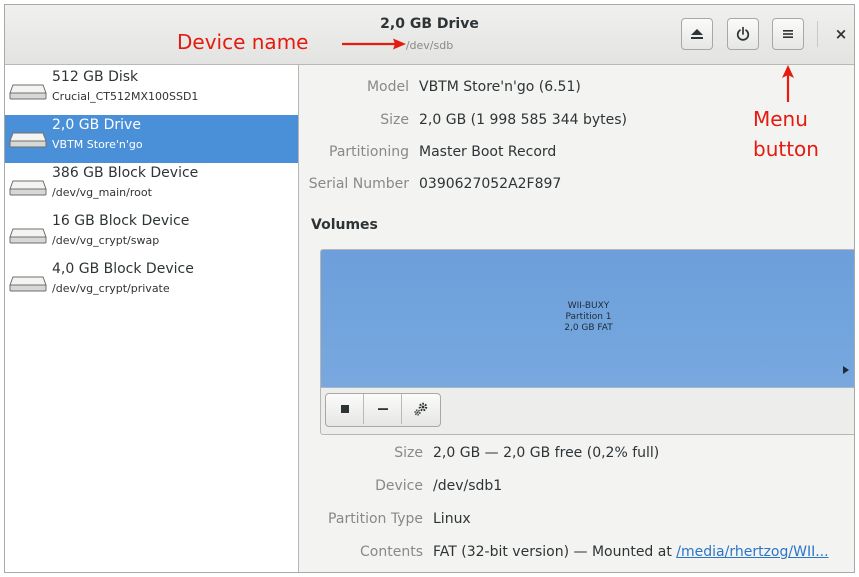 Image resolution: width=859 pixels, height=577 pixels. What do you see at coordinates (97, 144) in the screenshot?
I see `device-model: VBTM Store'n'go` at bounding box center [97, 144].